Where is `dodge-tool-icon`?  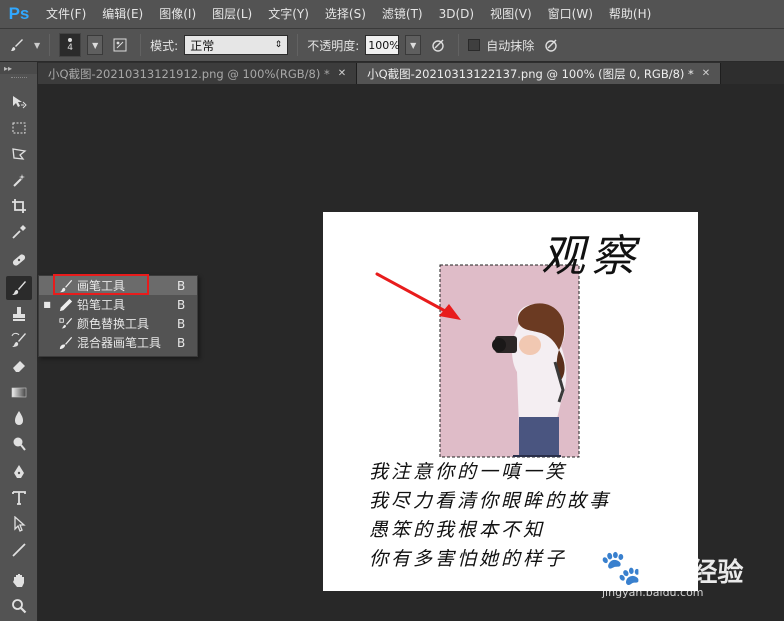
dodge-tool-icon is located at coordinates (19, 444).